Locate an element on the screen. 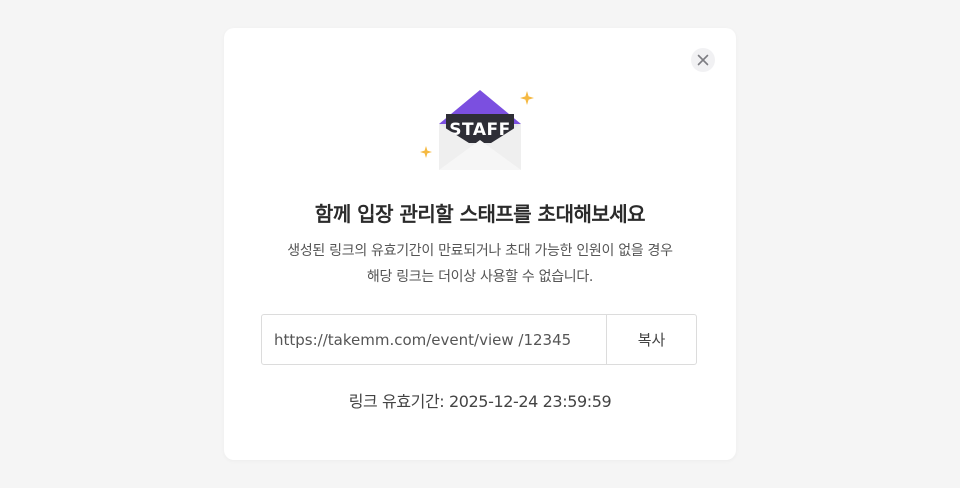  modal-title: 함께 입장 관리할 스태프를 초대해보세요 is located at coordinates (480, 214).